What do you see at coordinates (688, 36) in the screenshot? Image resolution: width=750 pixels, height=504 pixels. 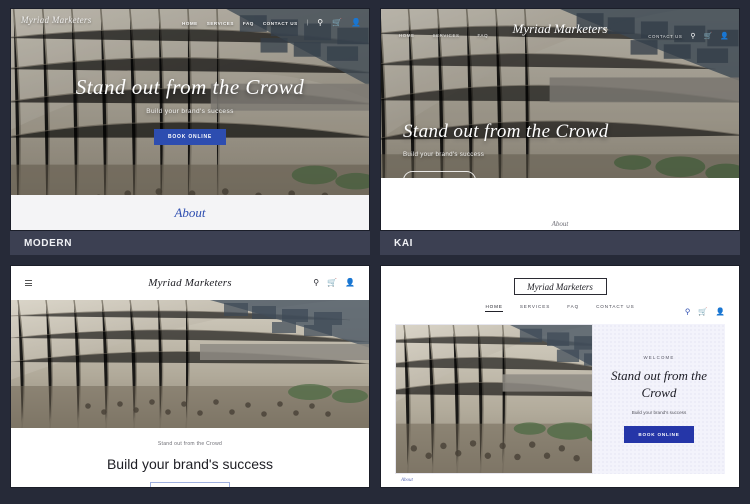 I see `main-nav-right: CONTACT US ⚲ 🛒 👤` at bounding box center [688, 36].